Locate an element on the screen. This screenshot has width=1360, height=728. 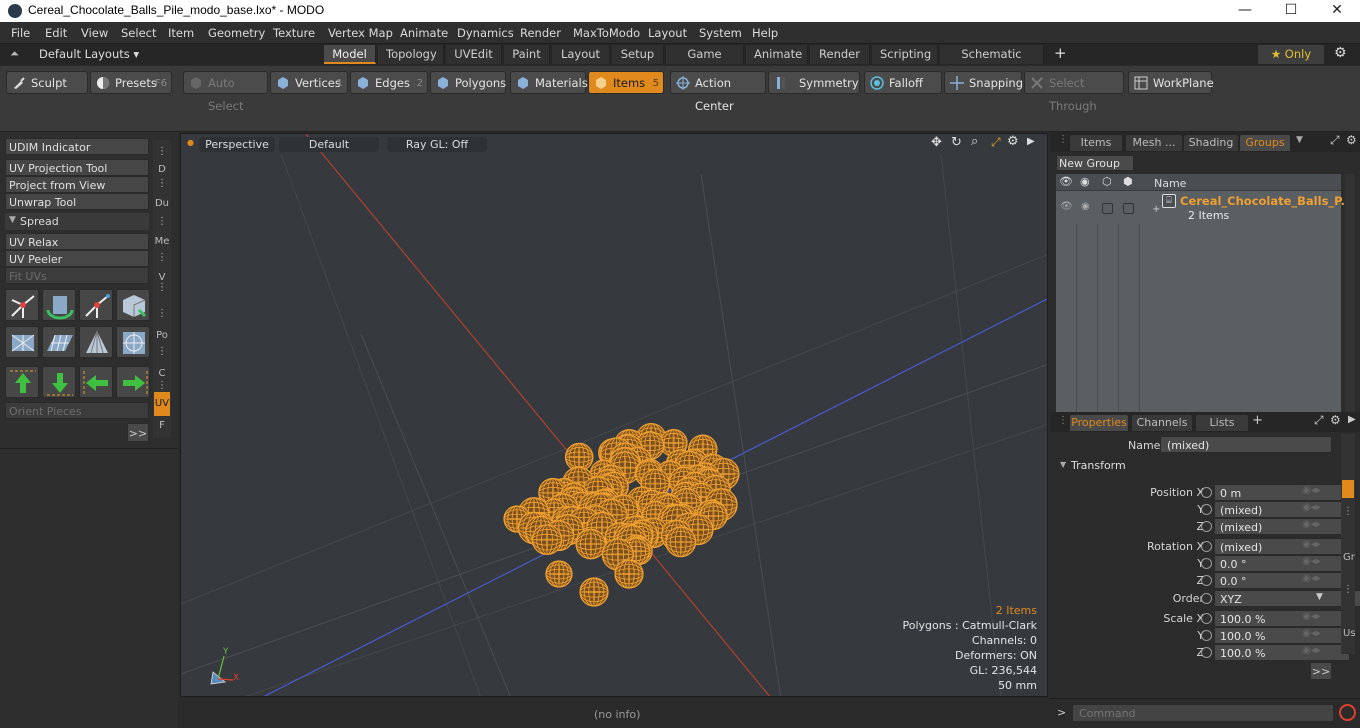
layout-collapse-icon: ⏶ is located at coordinates (14, 54).